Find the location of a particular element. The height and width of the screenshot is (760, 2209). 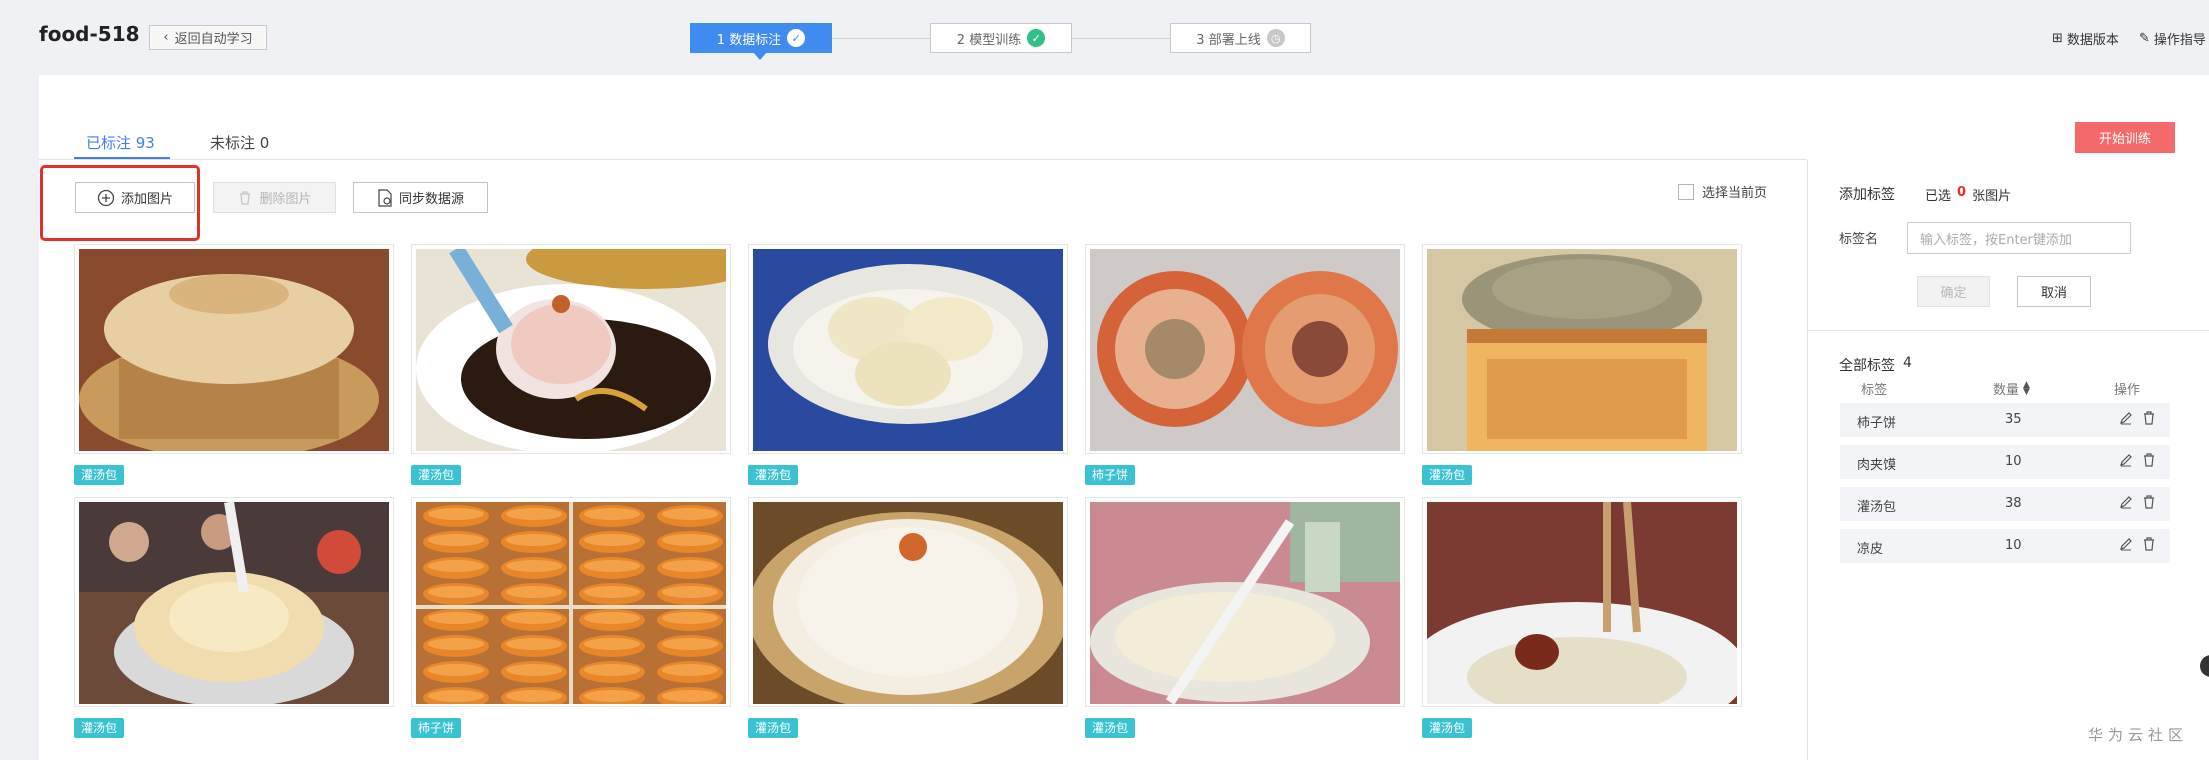

label-name-caption: 标签名 is located at coordinates (1859, 239).